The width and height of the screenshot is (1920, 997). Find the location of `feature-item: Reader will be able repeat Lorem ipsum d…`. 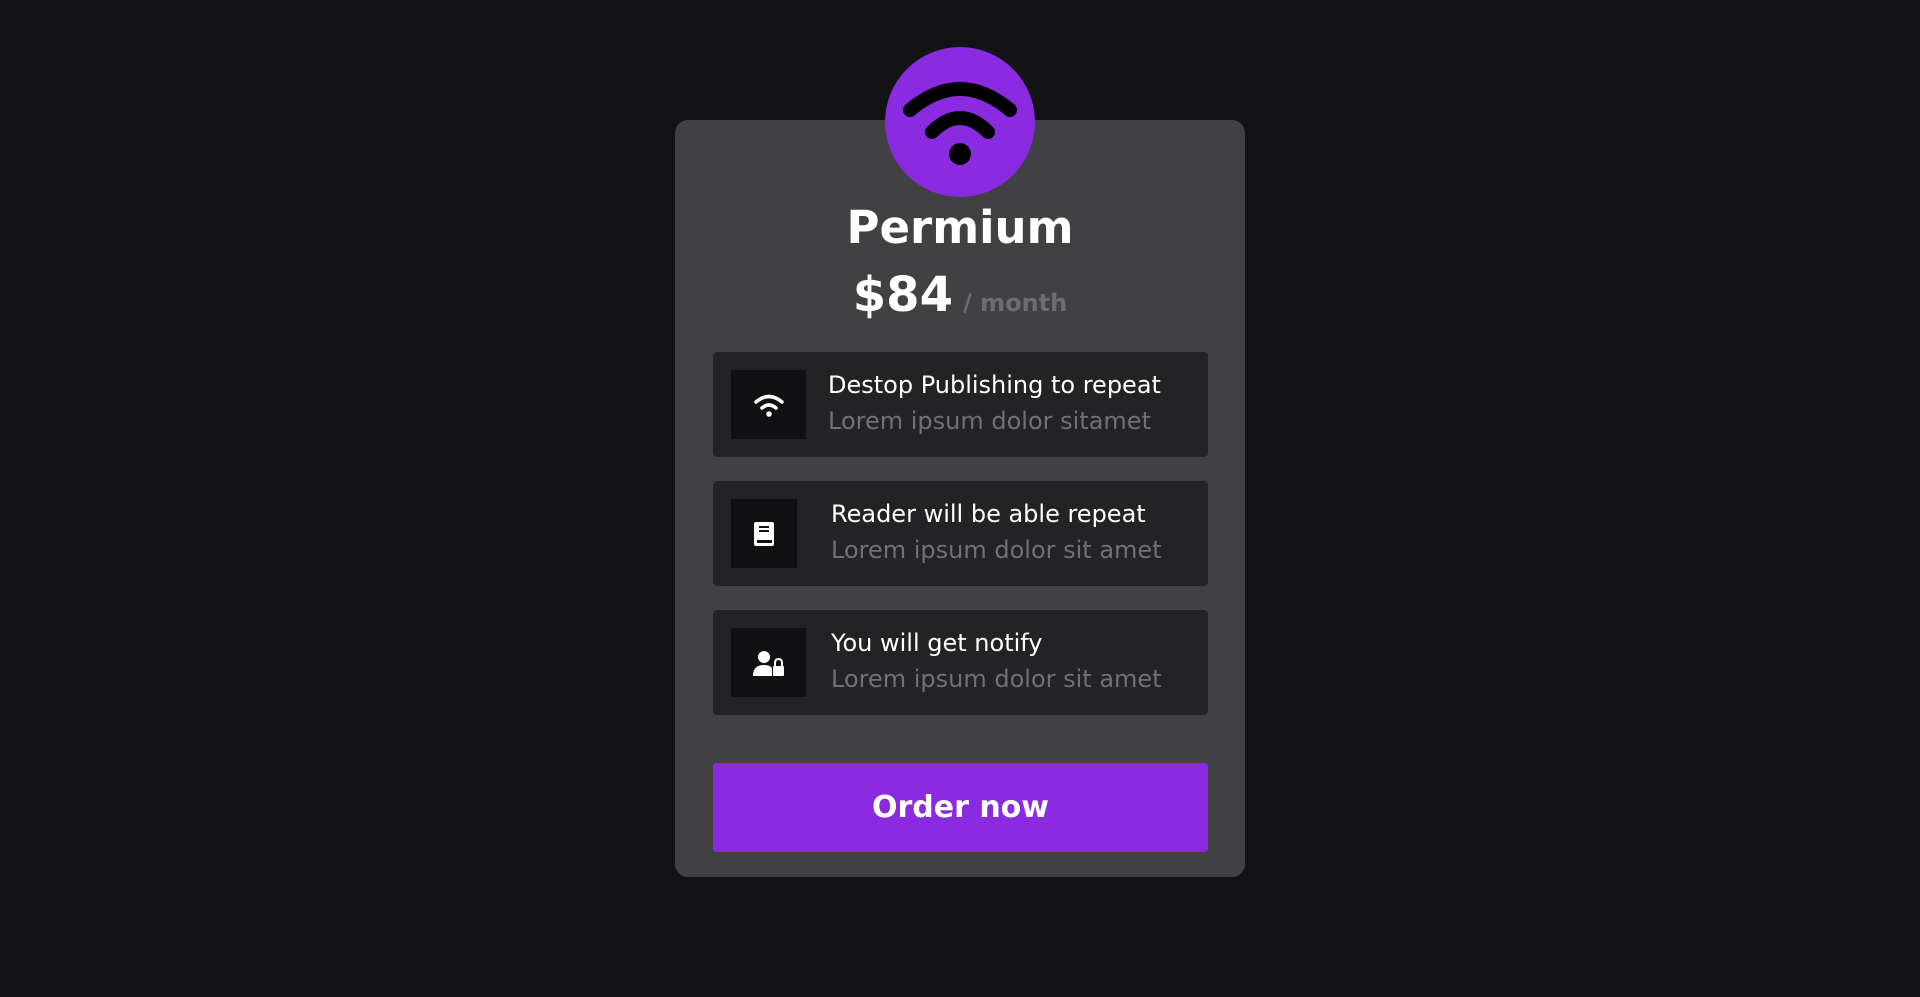

feature-item: Reader will be able repeat Lorem ipsum d… is located at coordinates (960, 533).